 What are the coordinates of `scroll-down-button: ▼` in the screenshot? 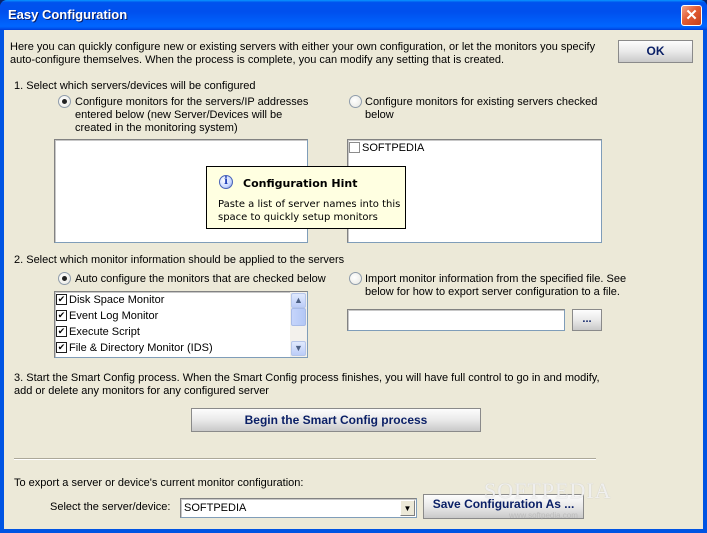 It's located at (298, 348).